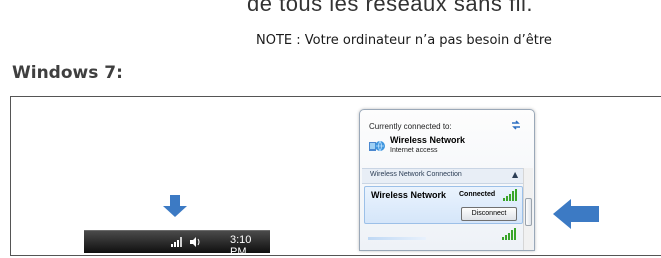 The width and height of the screenshot is (661, 258). I want to click on connection-section-label: Wireless Network Connection, so click(416, 174).